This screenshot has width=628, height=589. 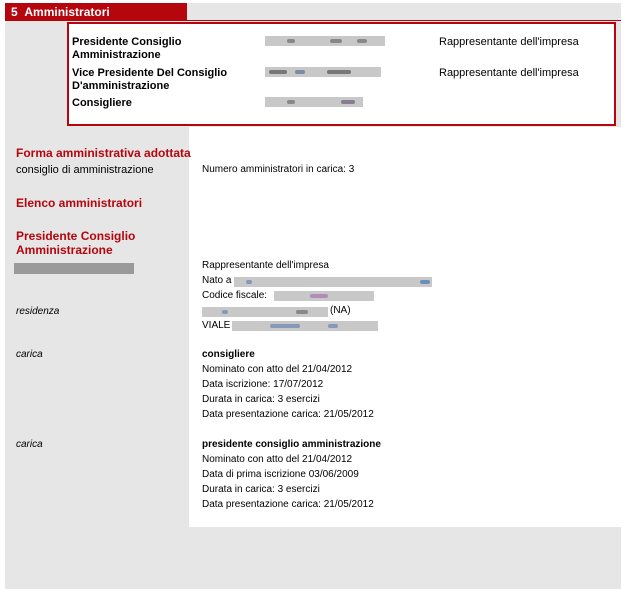 What do you see at coordinates (313, 558) in the screenshot?
I see `footer-band` at bounding box center [313, 558].